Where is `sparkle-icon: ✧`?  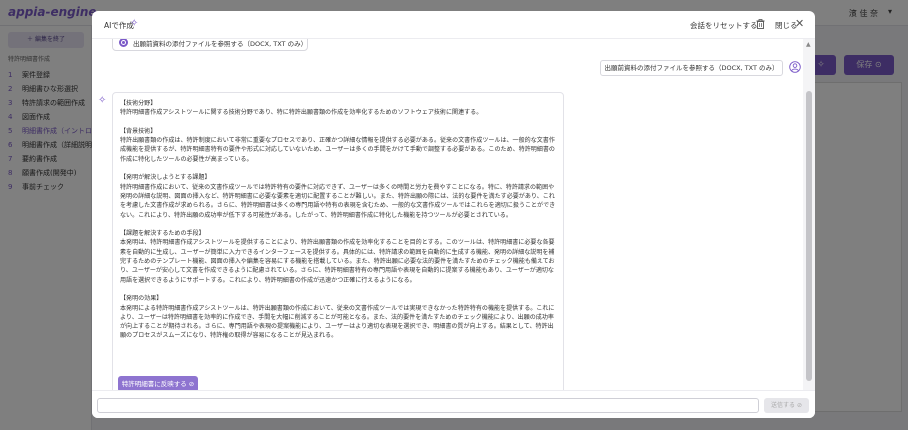
sparkle-icon: ✧ is located at coordinates (134, 23).